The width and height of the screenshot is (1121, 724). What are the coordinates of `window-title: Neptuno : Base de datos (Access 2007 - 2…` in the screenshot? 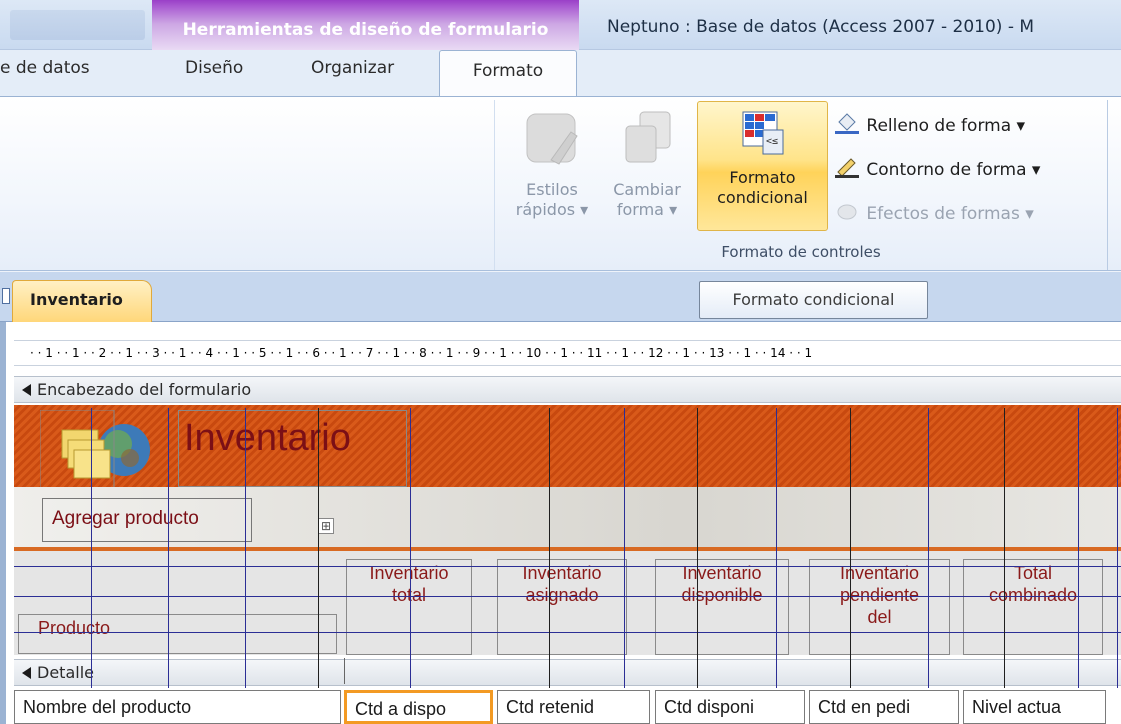 It's located at (821, 27).